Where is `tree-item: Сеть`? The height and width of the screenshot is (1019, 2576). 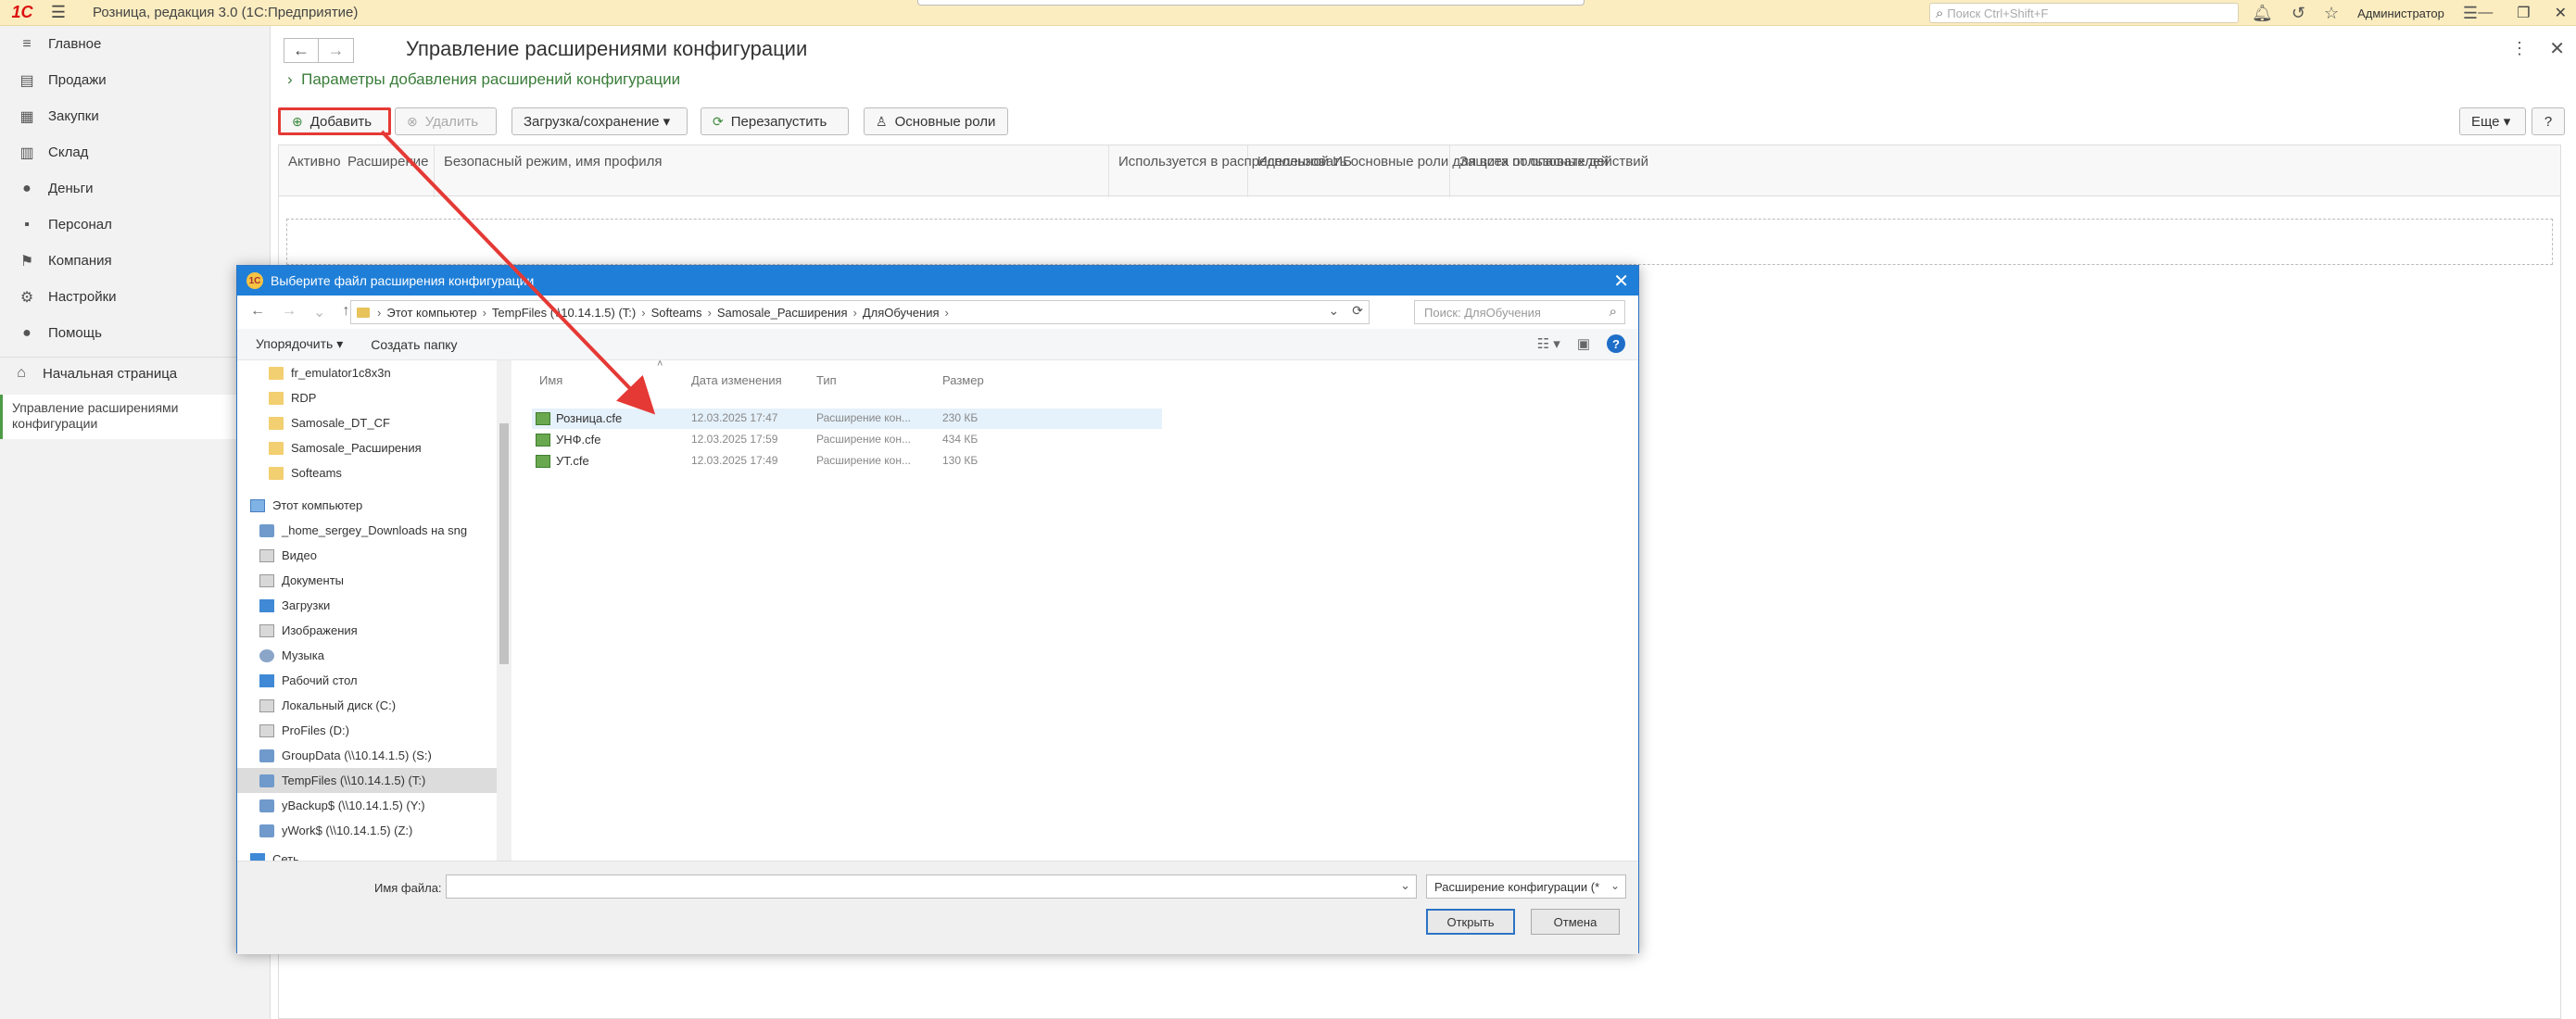 tree-item: Сеть is located at coordinates (374, 854).